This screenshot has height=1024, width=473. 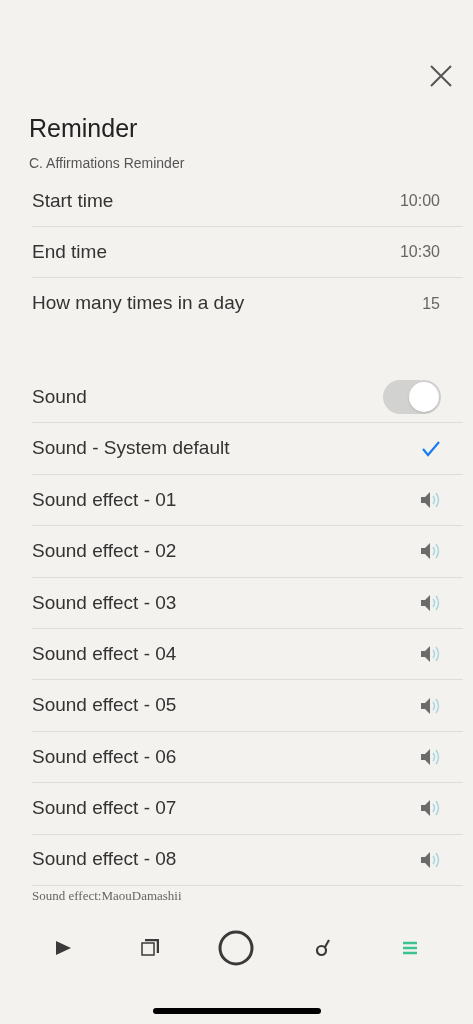 What do you see at coordinates (323, 947) in the screenshot?
I see `ring-icon` at bounding box center [323, 947].